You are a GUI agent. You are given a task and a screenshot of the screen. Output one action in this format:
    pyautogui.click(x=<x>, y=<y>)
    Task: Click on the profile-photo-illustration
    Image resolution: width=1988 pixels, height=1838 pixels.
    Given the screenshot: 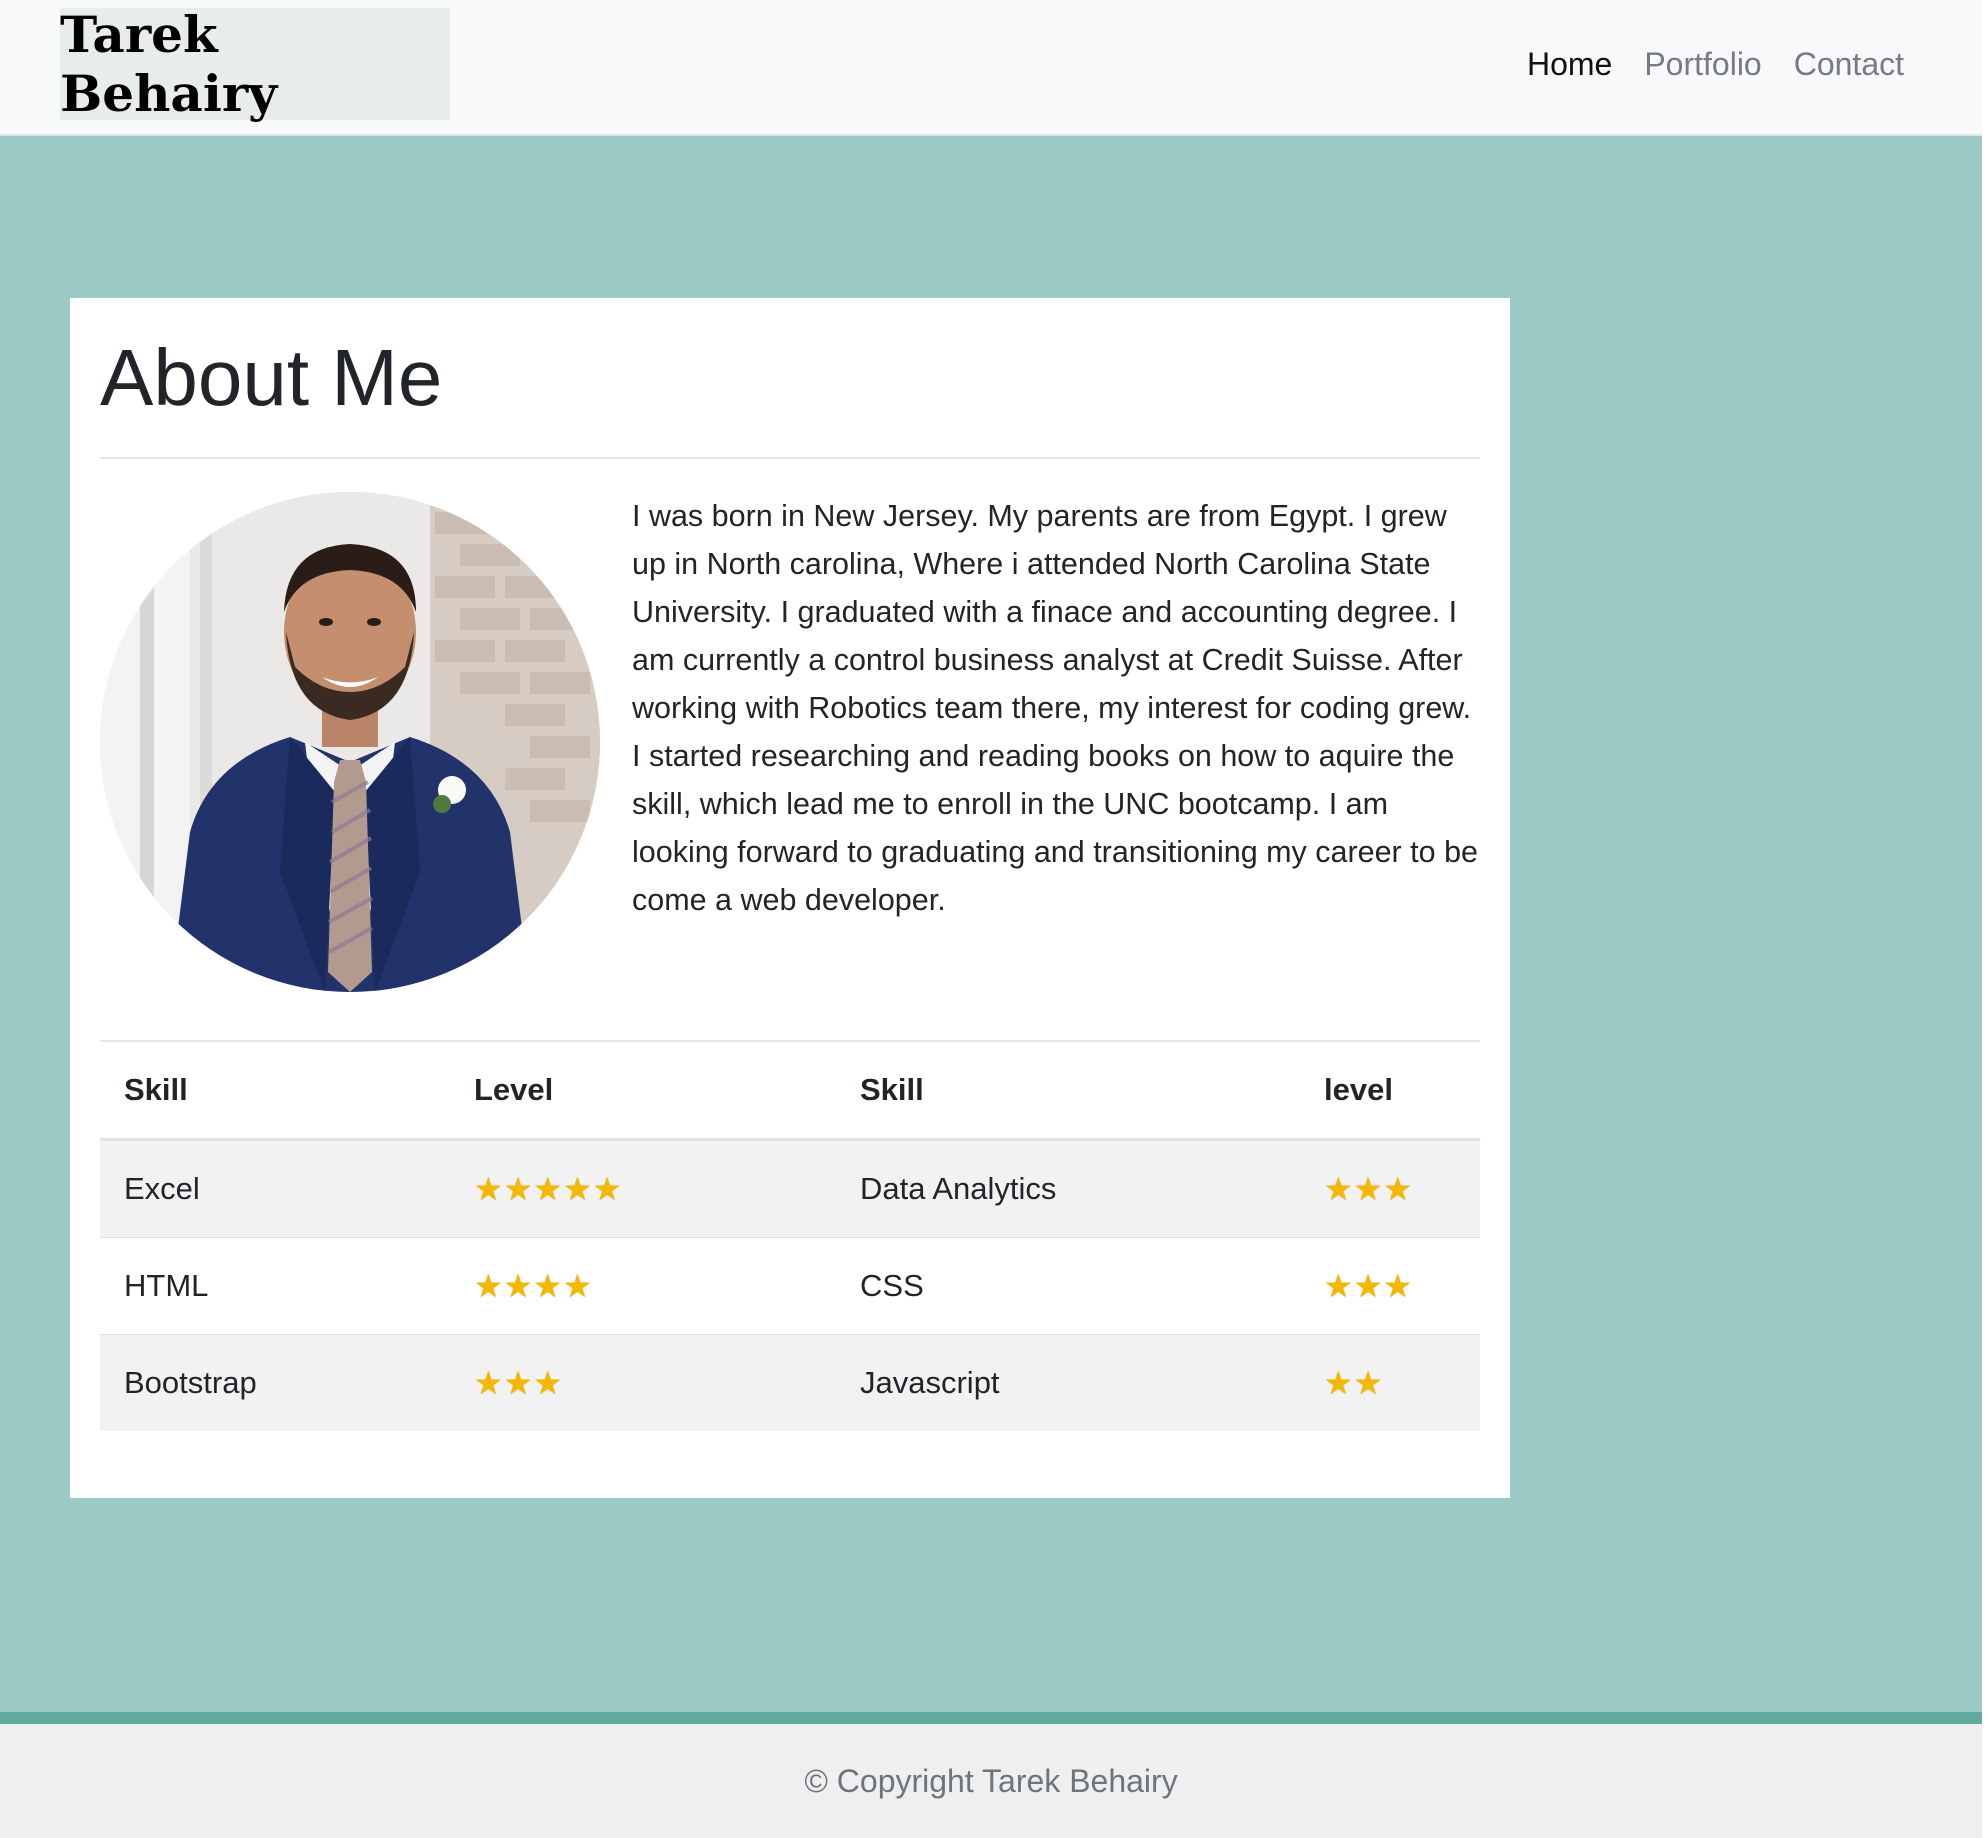 What is the action you would take?
    pyautogui.click(x=350, y=742)
    